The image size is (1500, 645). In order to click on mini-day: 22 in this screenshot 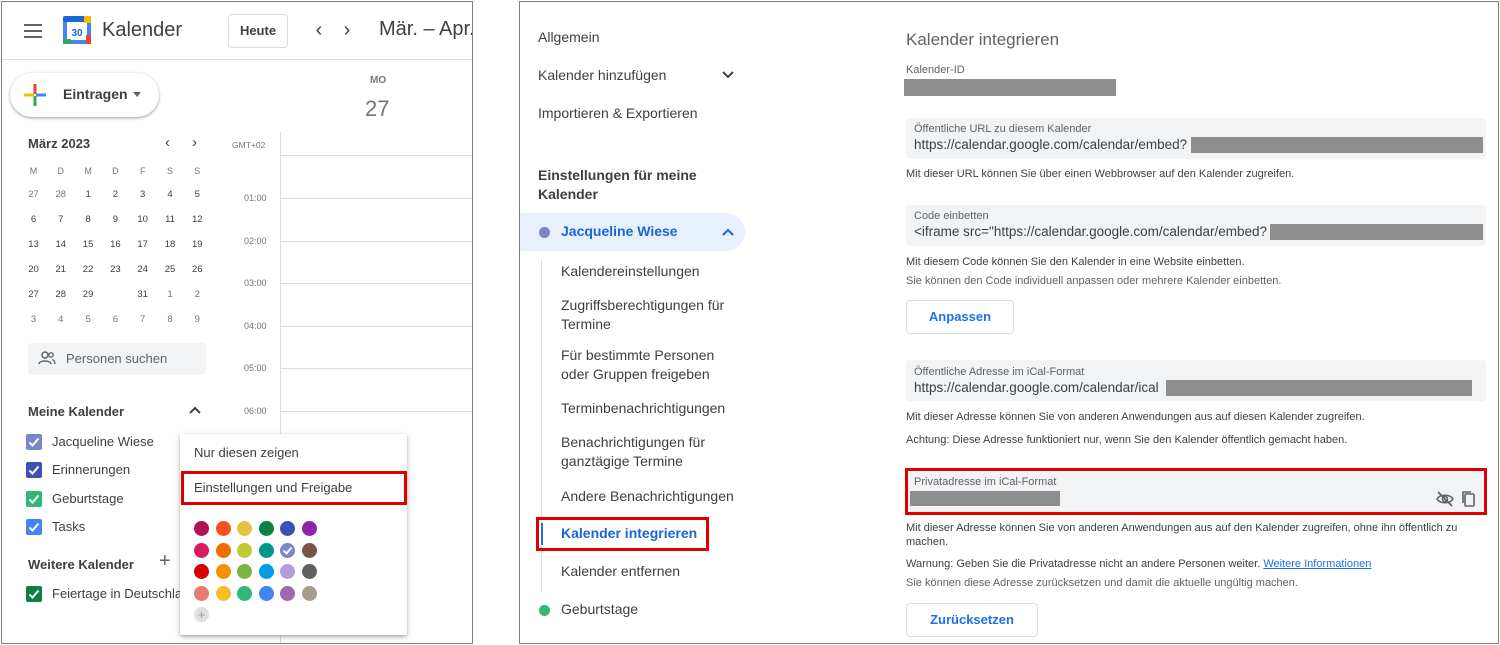, I will do `click(88, 270)`.